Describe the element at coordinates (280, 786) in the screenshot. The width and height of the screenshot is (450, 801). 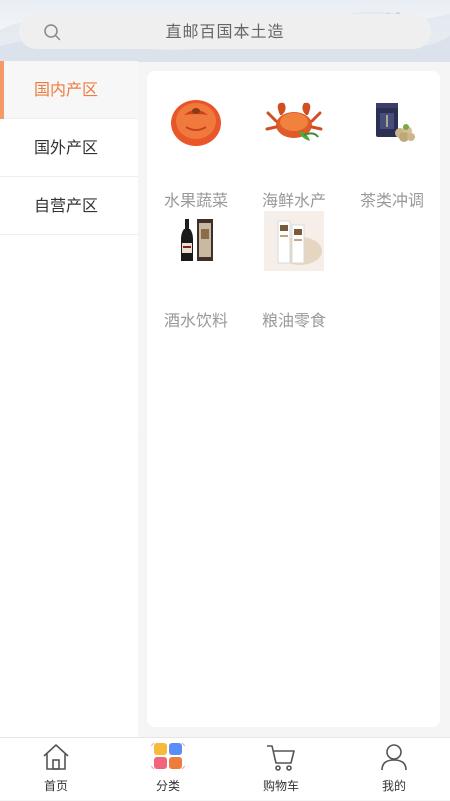
I see `tab-label: 购物车` at that location.